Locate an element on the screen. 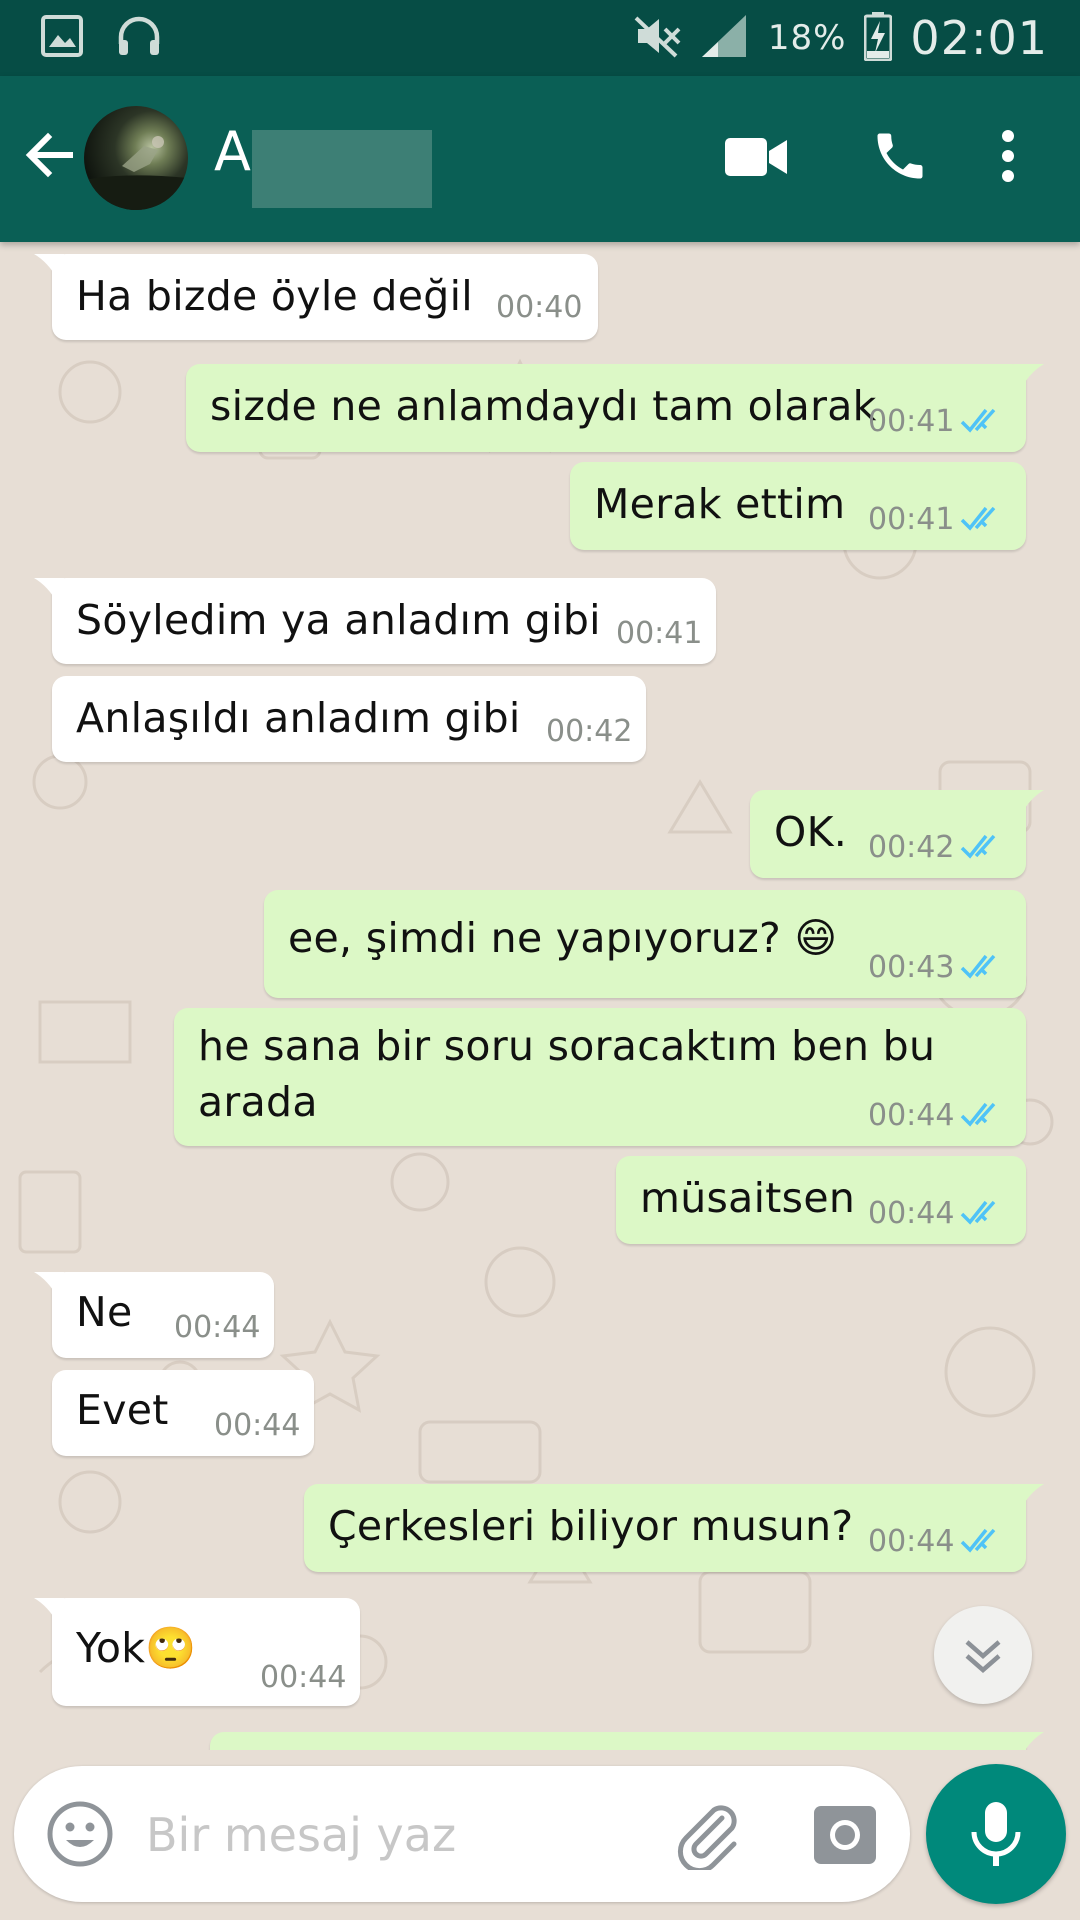 The height and width of the screenshot is (1920, 1080). scroll-to-bottom-button is located at coordinates (983, 1655).